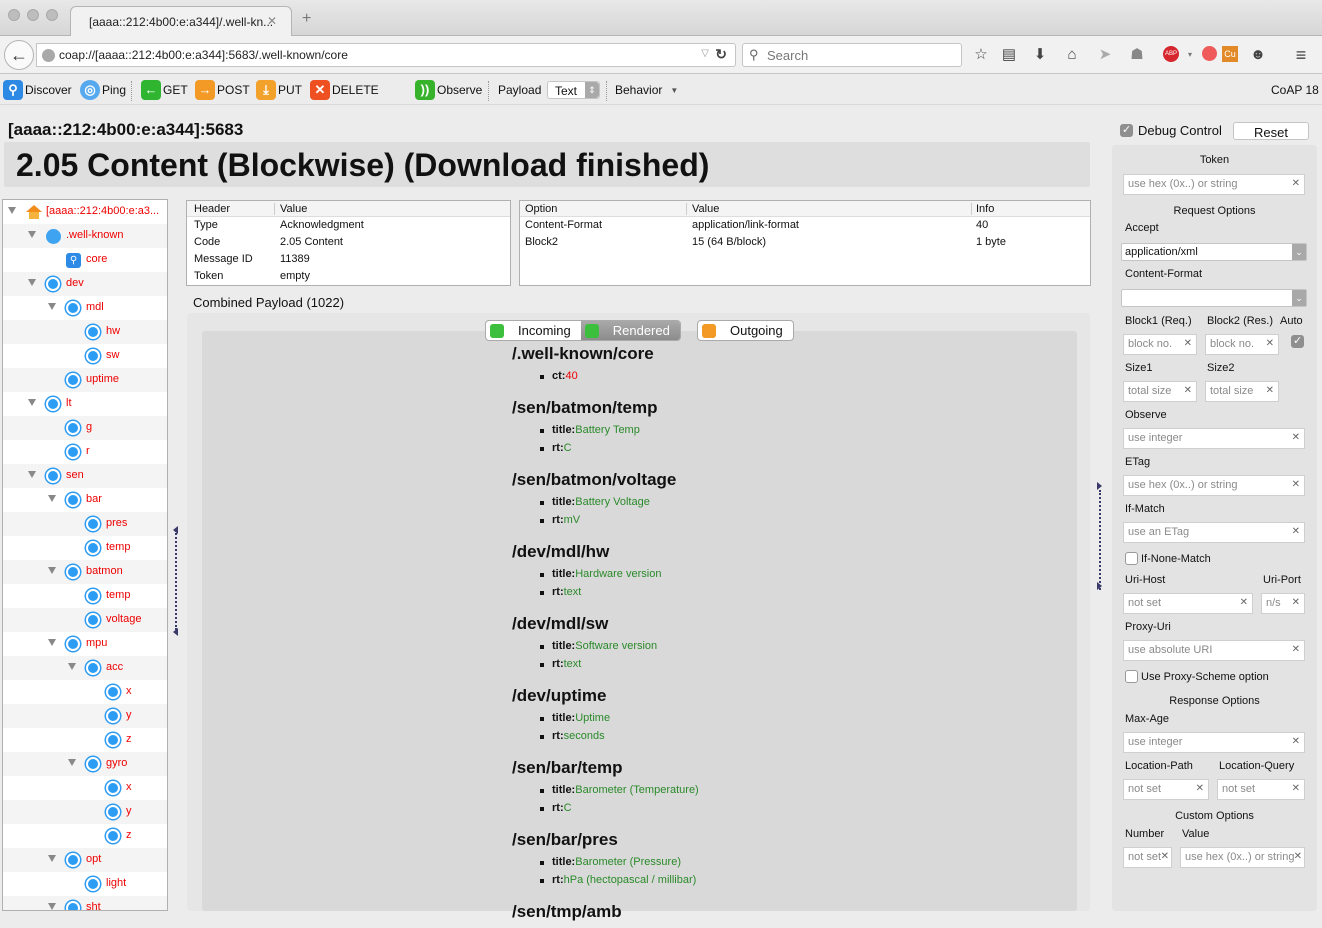 The image size is (1322, 928). I want to click on custom-value-input: use hex (0x..) or string ✕, so click(1242, 857).